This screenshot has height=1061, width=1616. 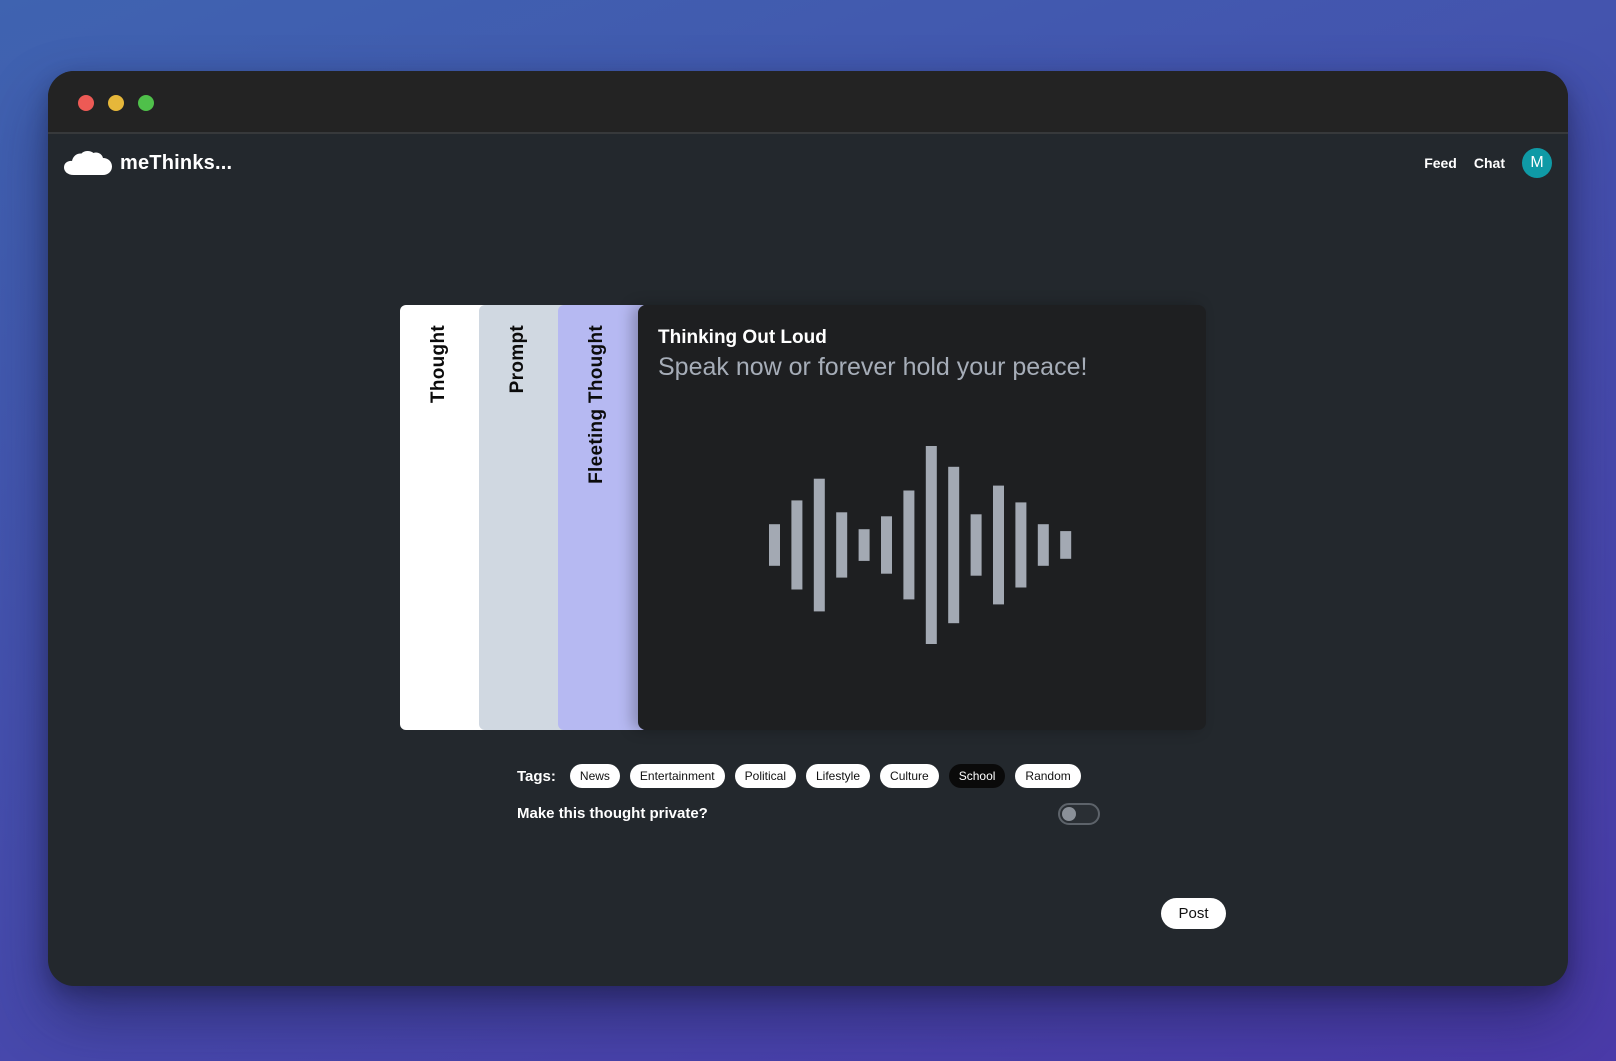 What do you see at coordinates (86, 103) in the screenshot?
I see `close-window-button` at bounding box center [86, 103].